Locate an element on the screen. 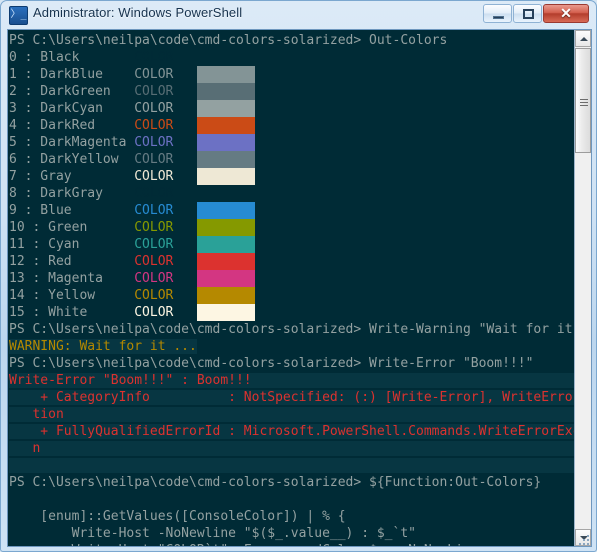 Image resolution: width=597 pixels, height=552 pixels. error-text: n is located at coordinates (291, 448).